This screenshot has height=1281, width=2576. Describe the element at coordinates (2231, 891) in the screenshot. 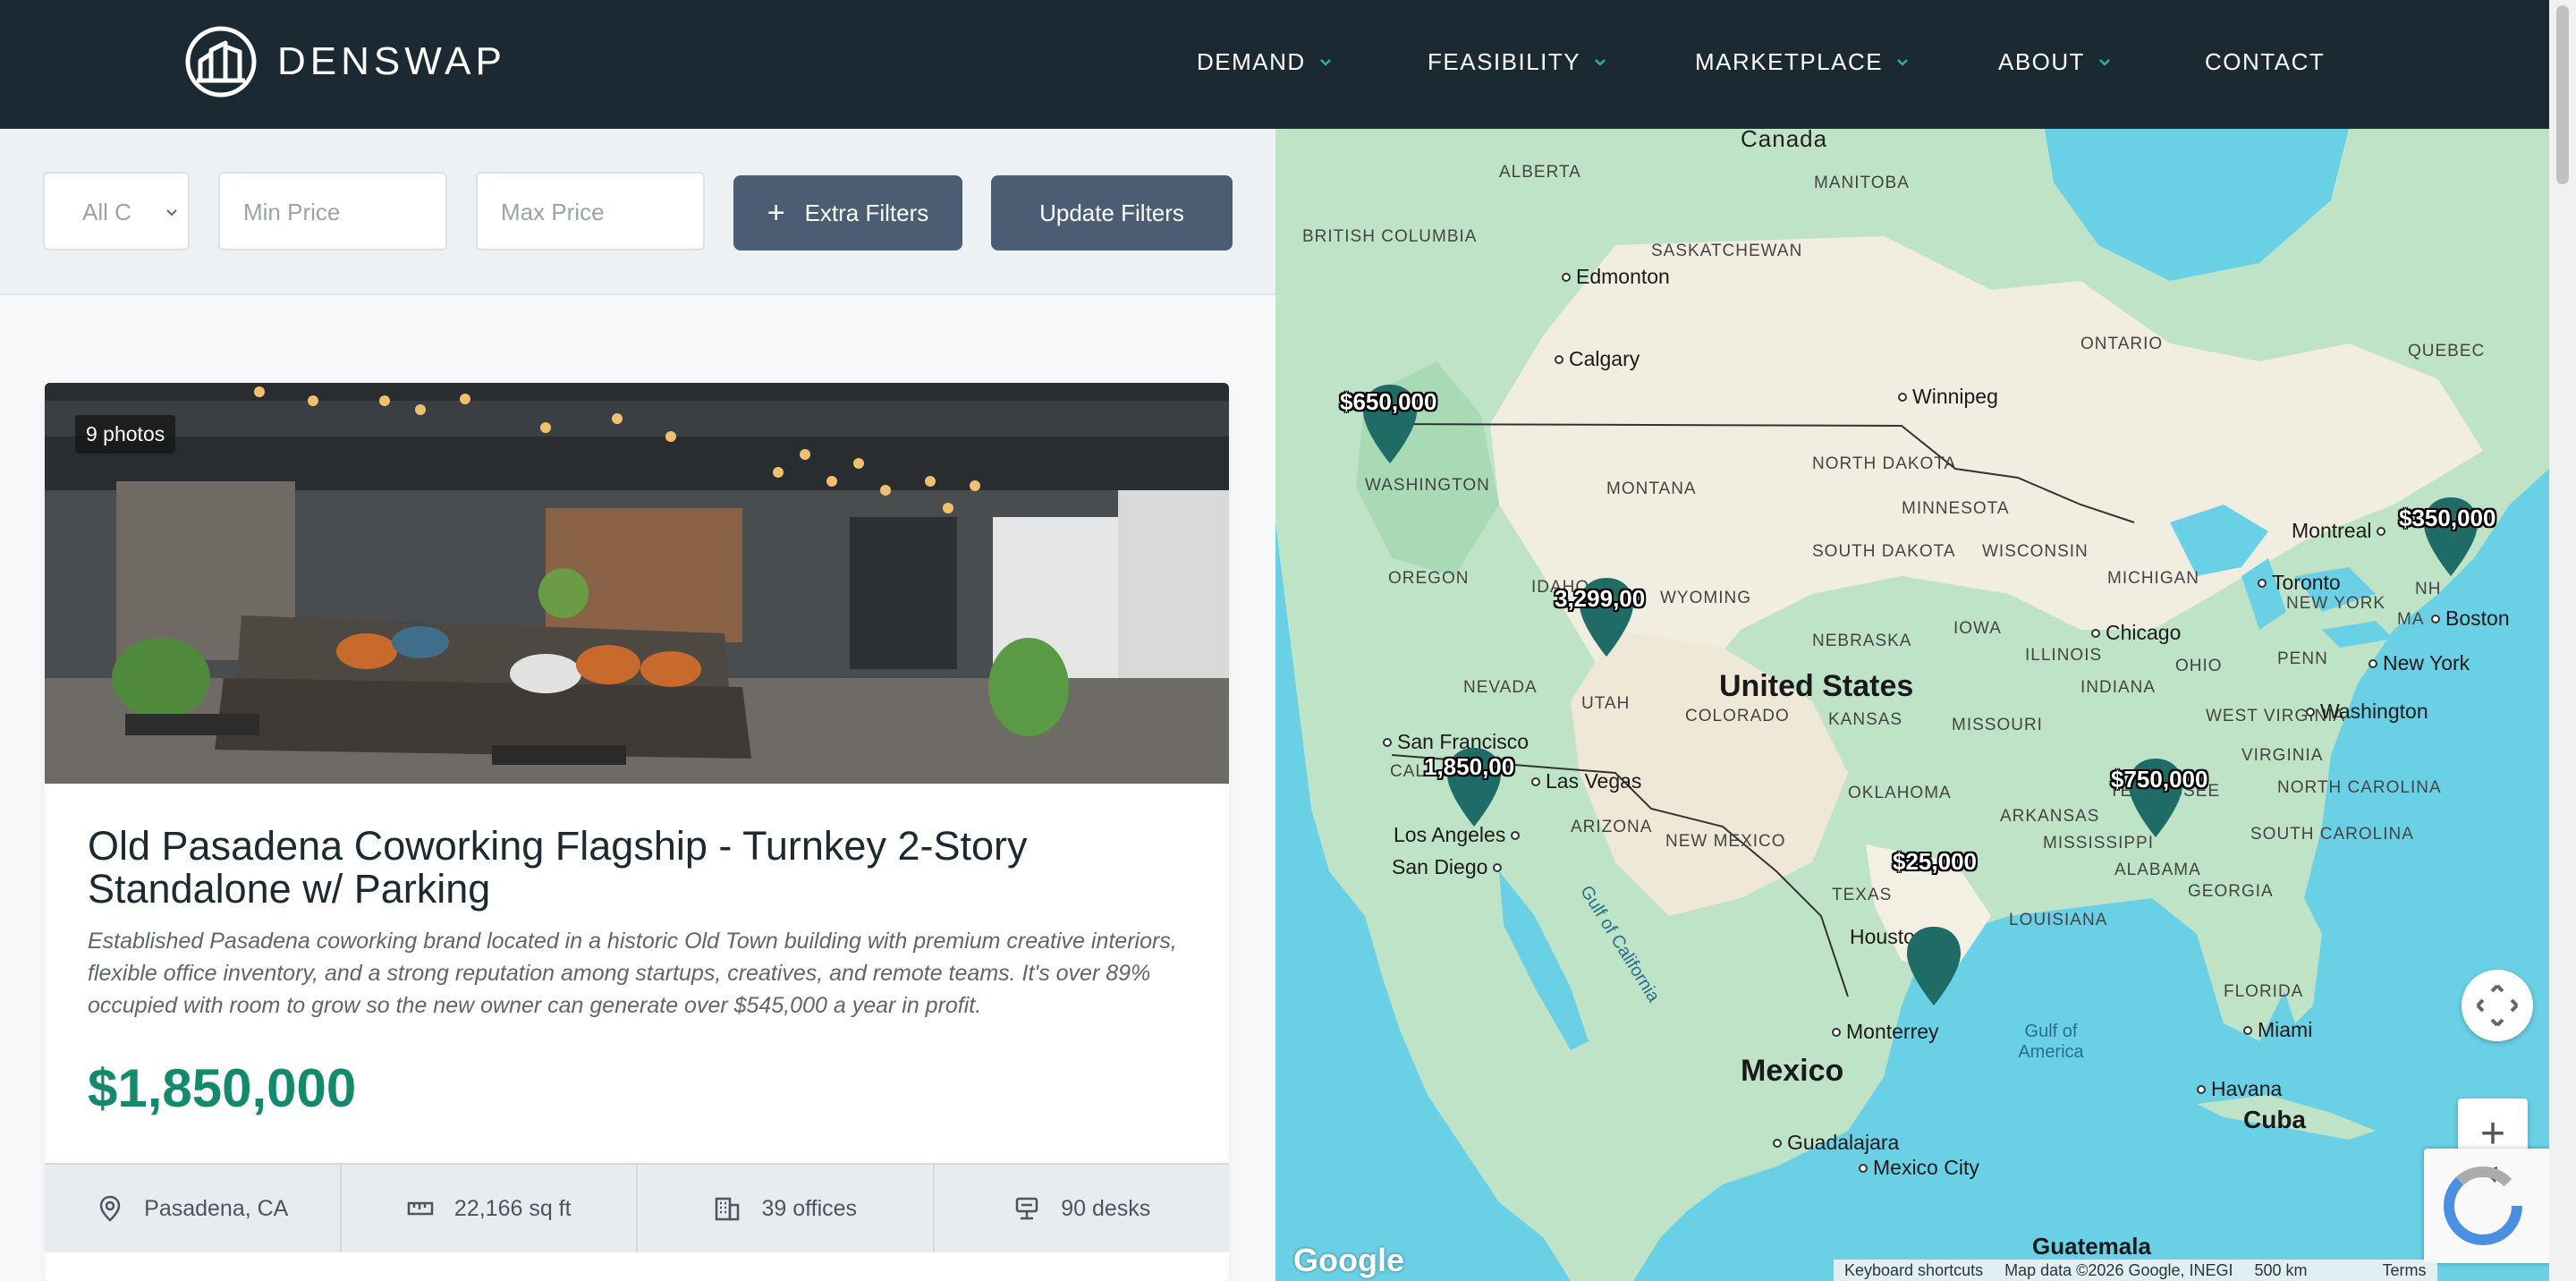

I see `region-label: GEORGIA` at that location.